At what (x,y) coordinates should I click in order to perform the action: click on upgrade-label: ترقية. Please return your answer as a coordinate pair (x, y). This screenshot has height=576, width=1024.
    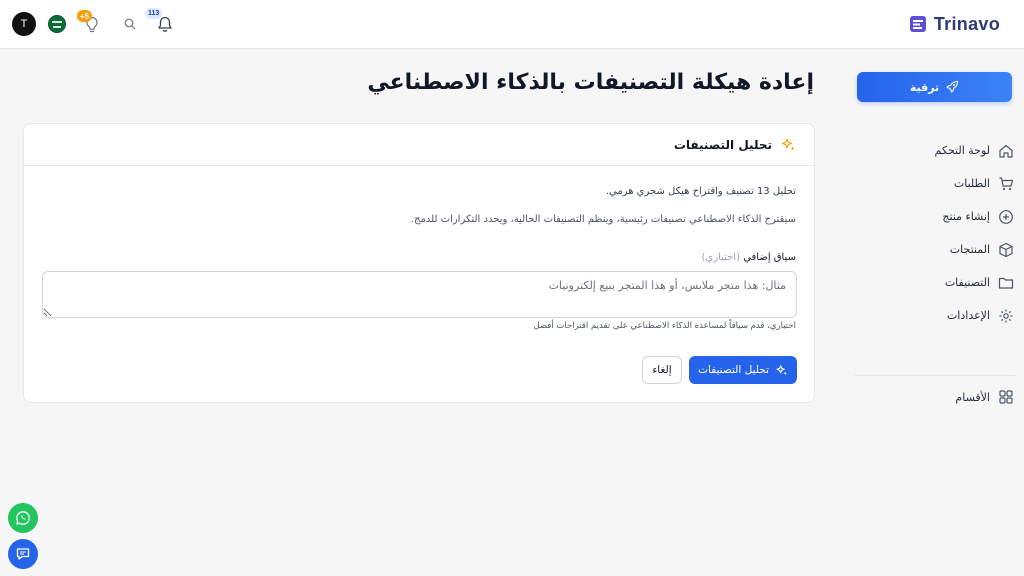
    Looking at the image, I should click on (924, 87).